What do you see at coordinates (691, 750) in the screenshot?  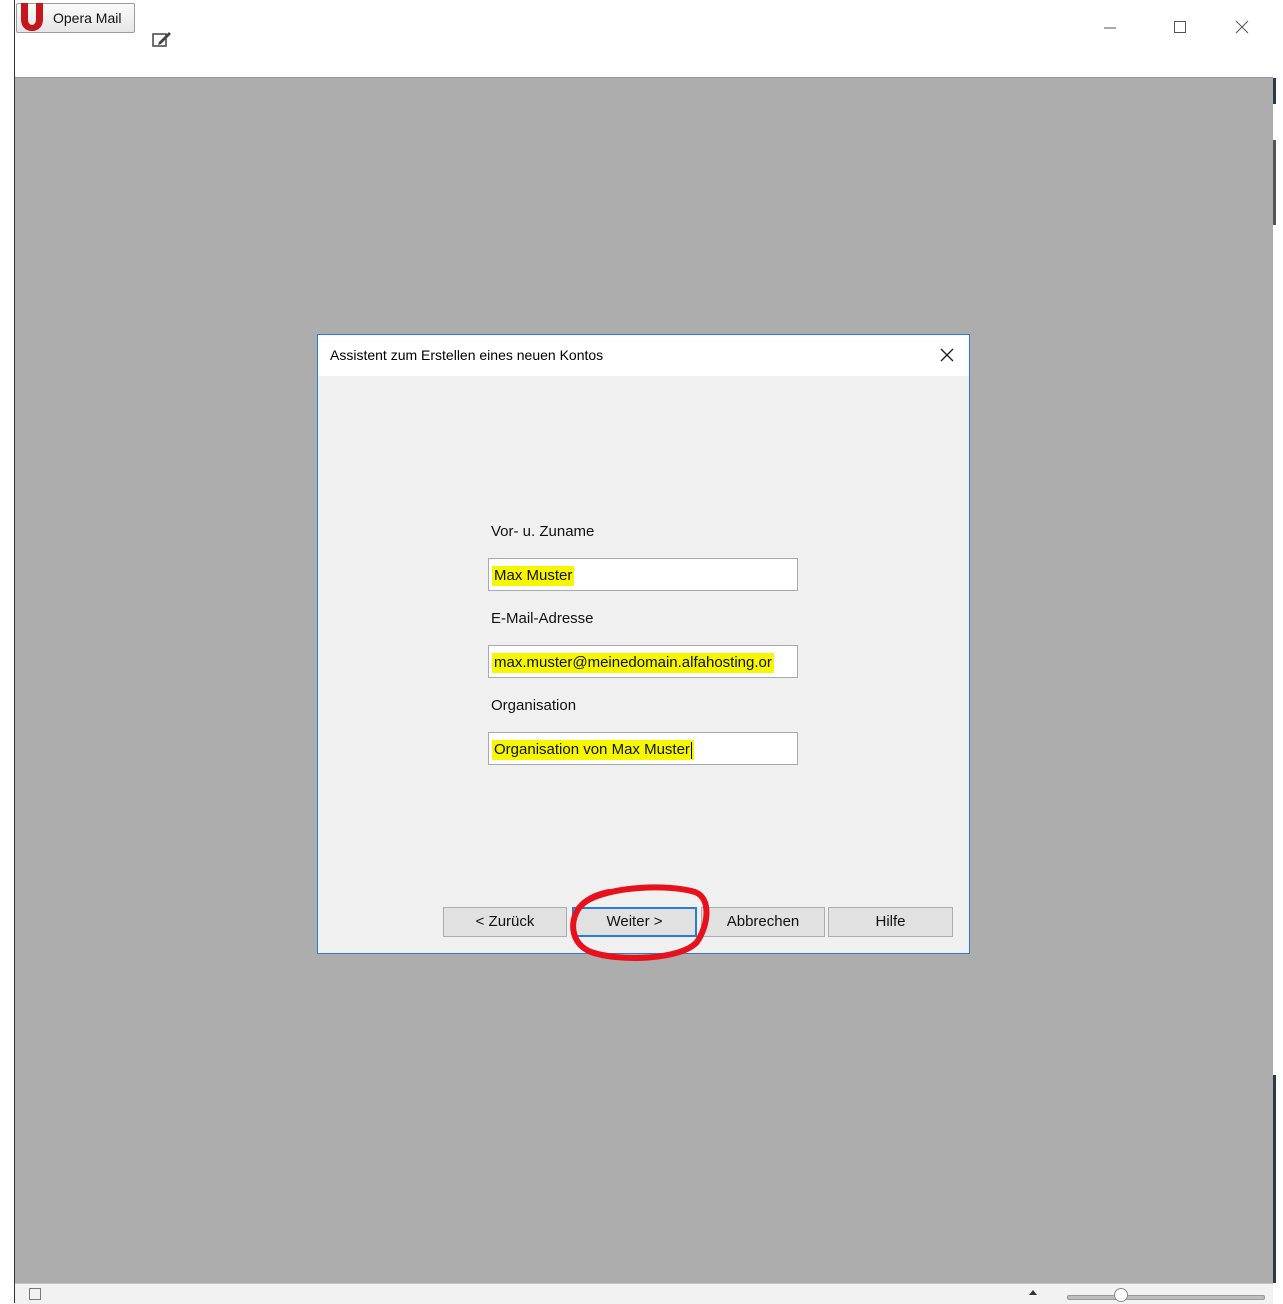 I see `text-caret` at bounding box center [691, 750].